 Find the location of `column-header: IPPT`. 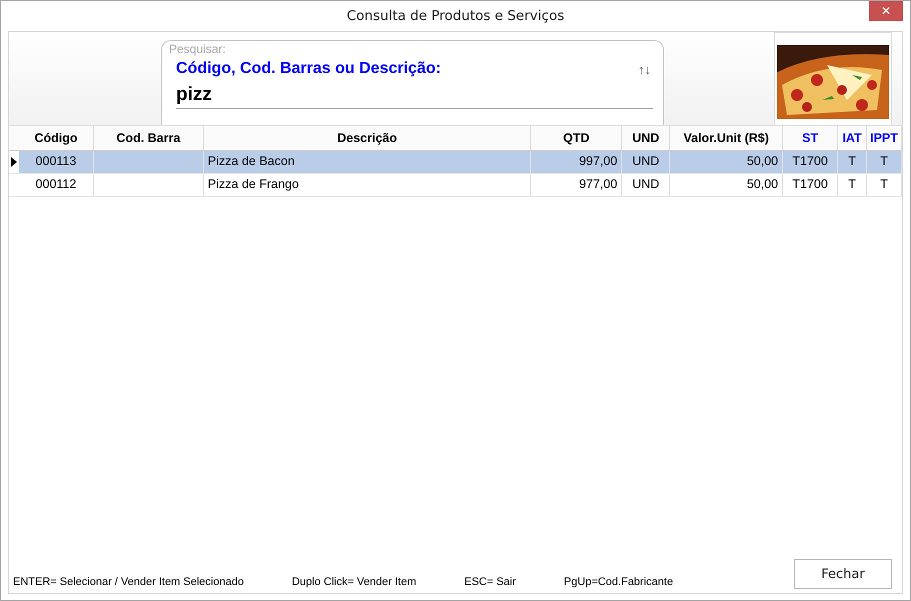

column-header: IPPT is located at coordinates (884, 138).